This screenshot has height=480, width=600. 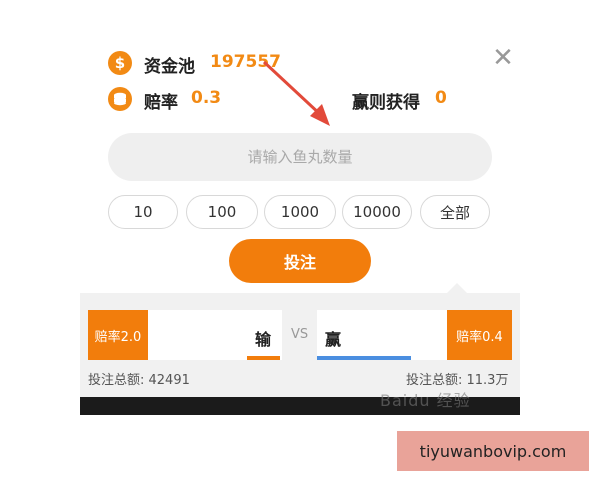 I want to click on win-label: 赢则获得, so click(x=386, y=103).